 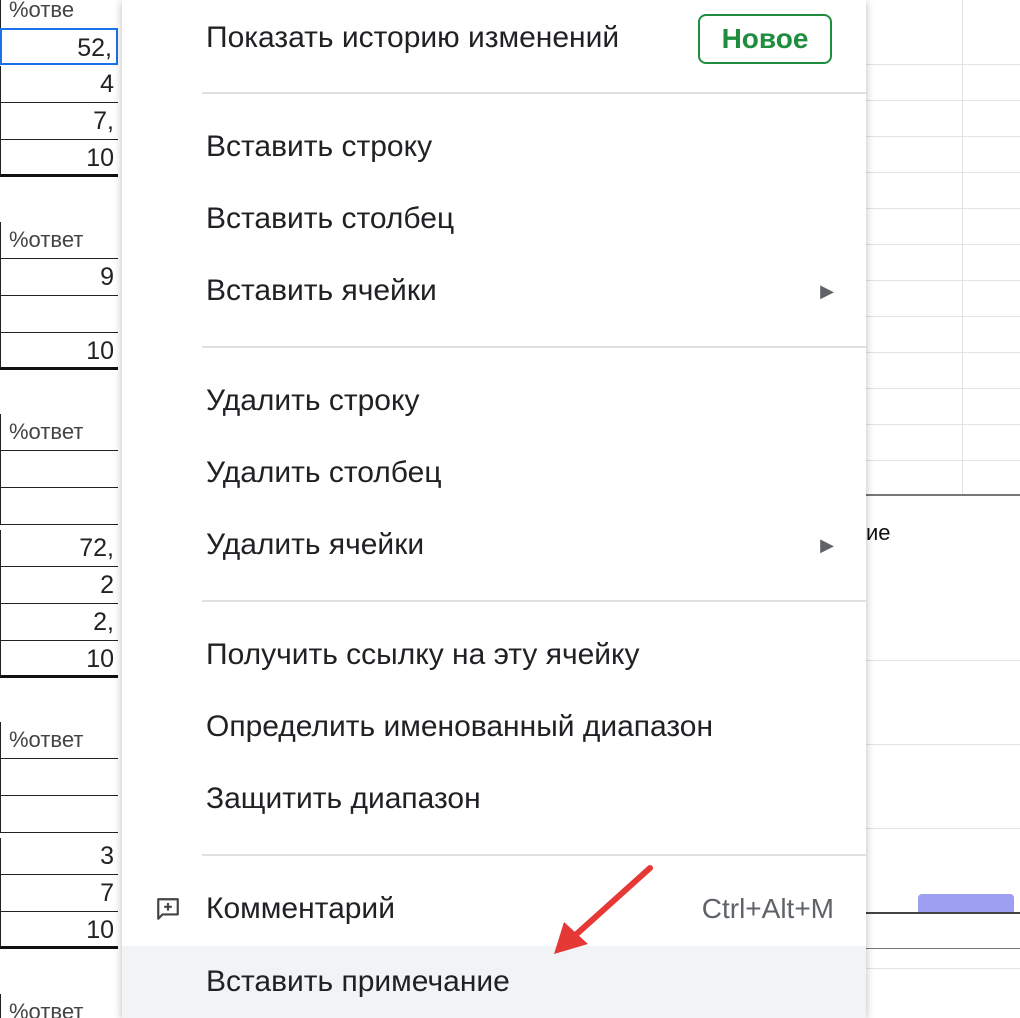 What do you see at coordinates (878, 532) in the screenshot?
I see `chart-title-fragment: ие` at bounding box center [878, 532].